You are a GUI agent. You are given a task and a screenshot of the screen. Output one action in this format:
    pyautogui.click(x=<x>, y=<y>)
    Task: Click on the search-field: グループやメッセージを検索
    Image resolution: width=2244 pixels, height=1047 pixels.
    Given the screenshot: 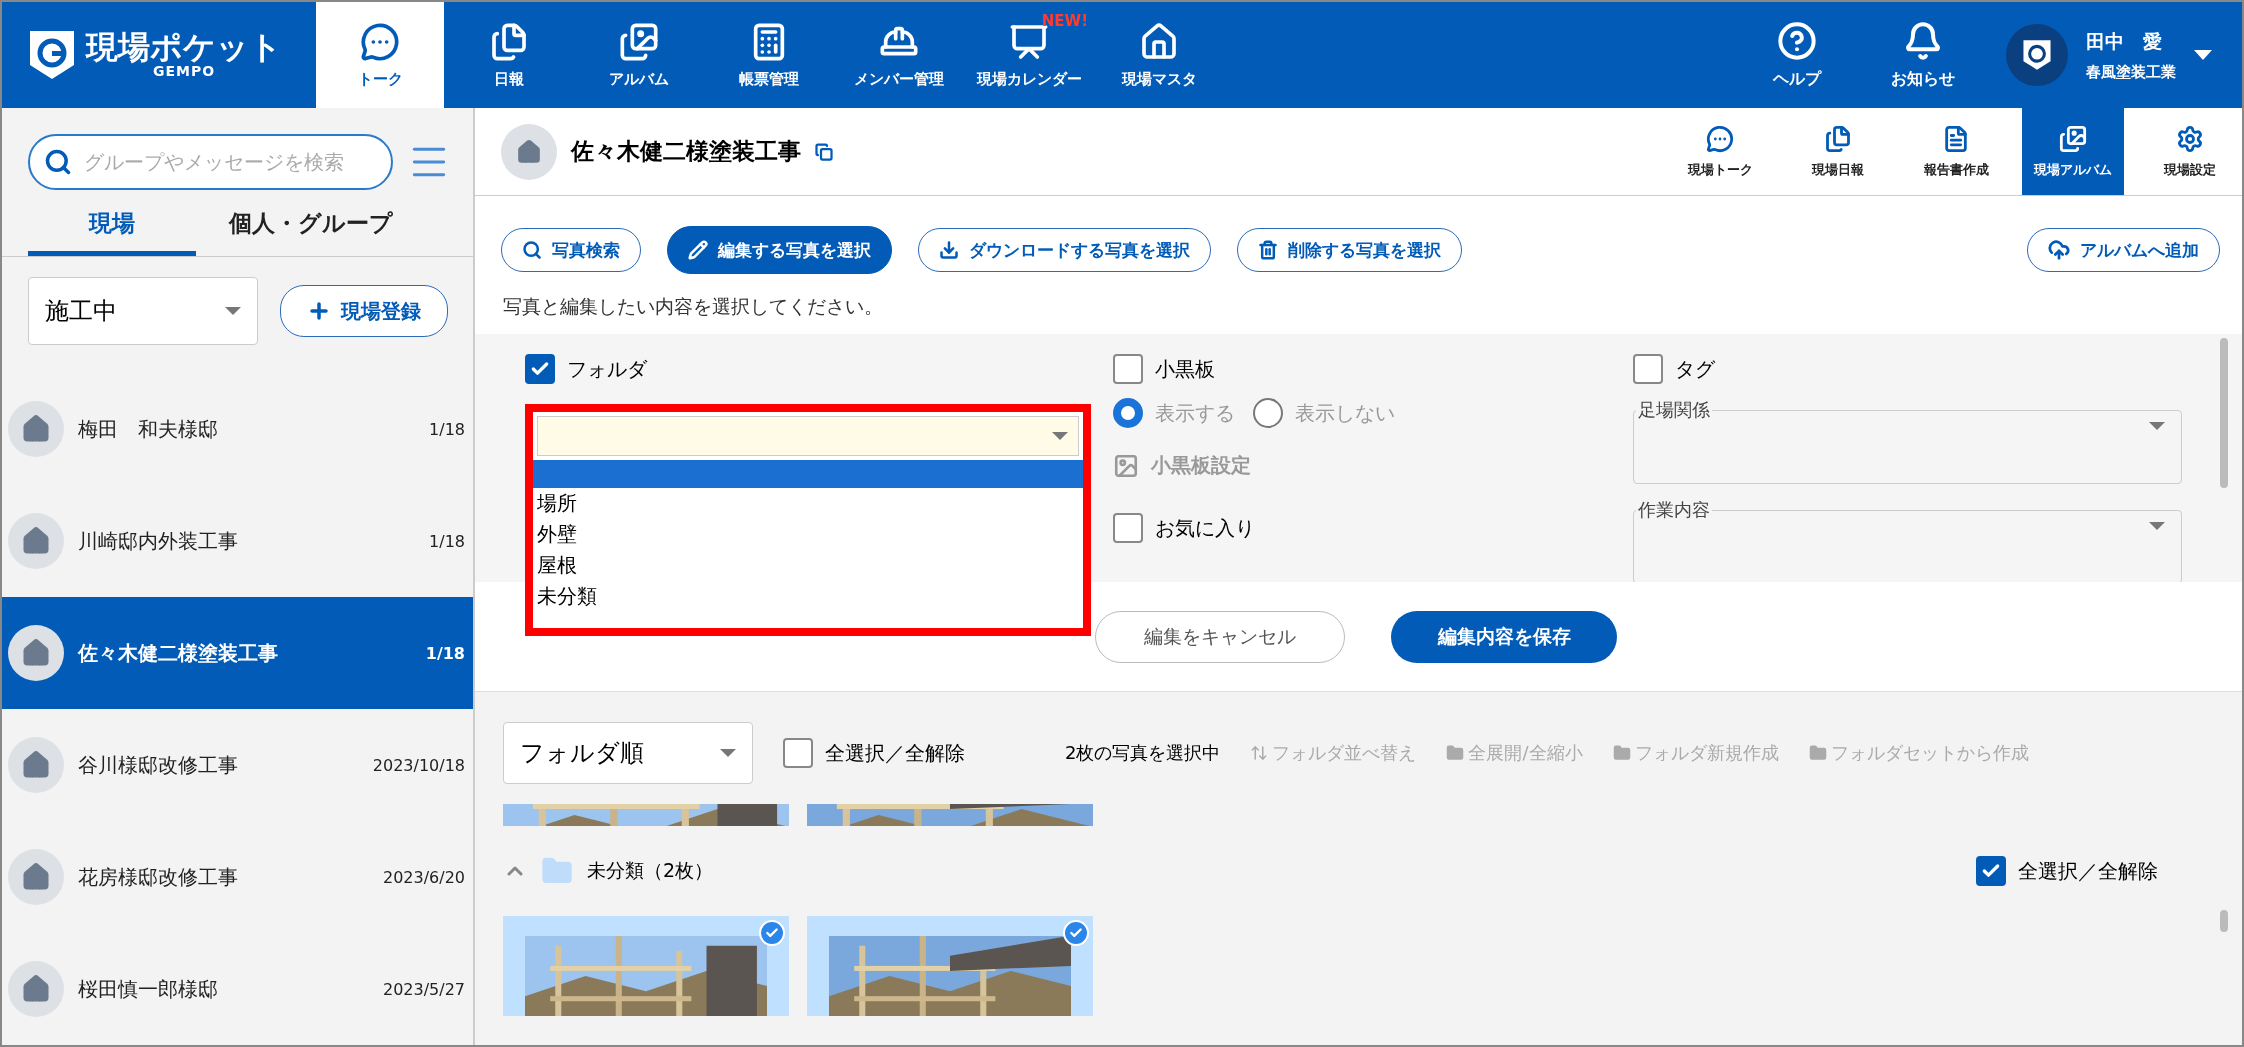 What is the action you would take?
    pyautogui.click(x=210, y=162)
    